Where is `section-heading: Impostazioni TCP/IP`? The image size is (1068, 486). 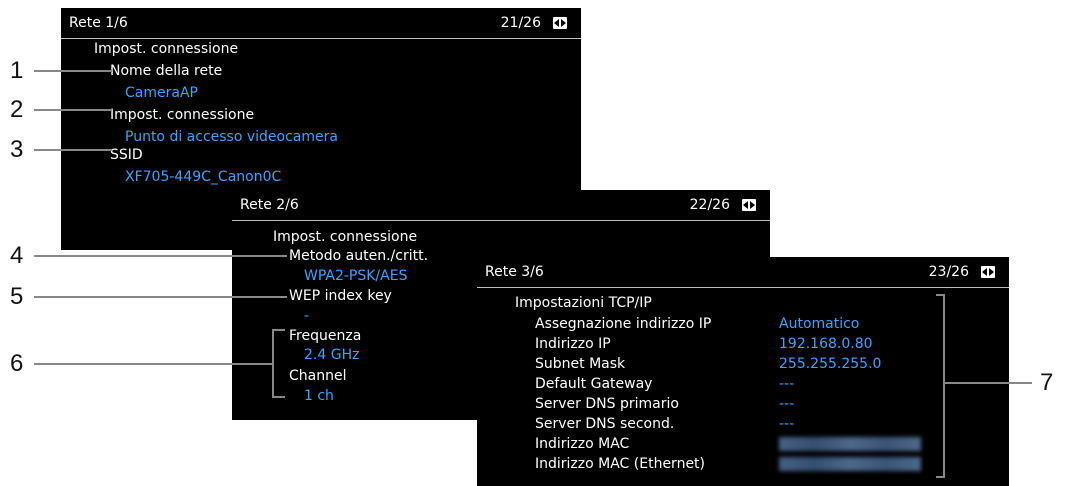
section-heading: Impostazioni TCP/IP is located at coordinates (583, 303).